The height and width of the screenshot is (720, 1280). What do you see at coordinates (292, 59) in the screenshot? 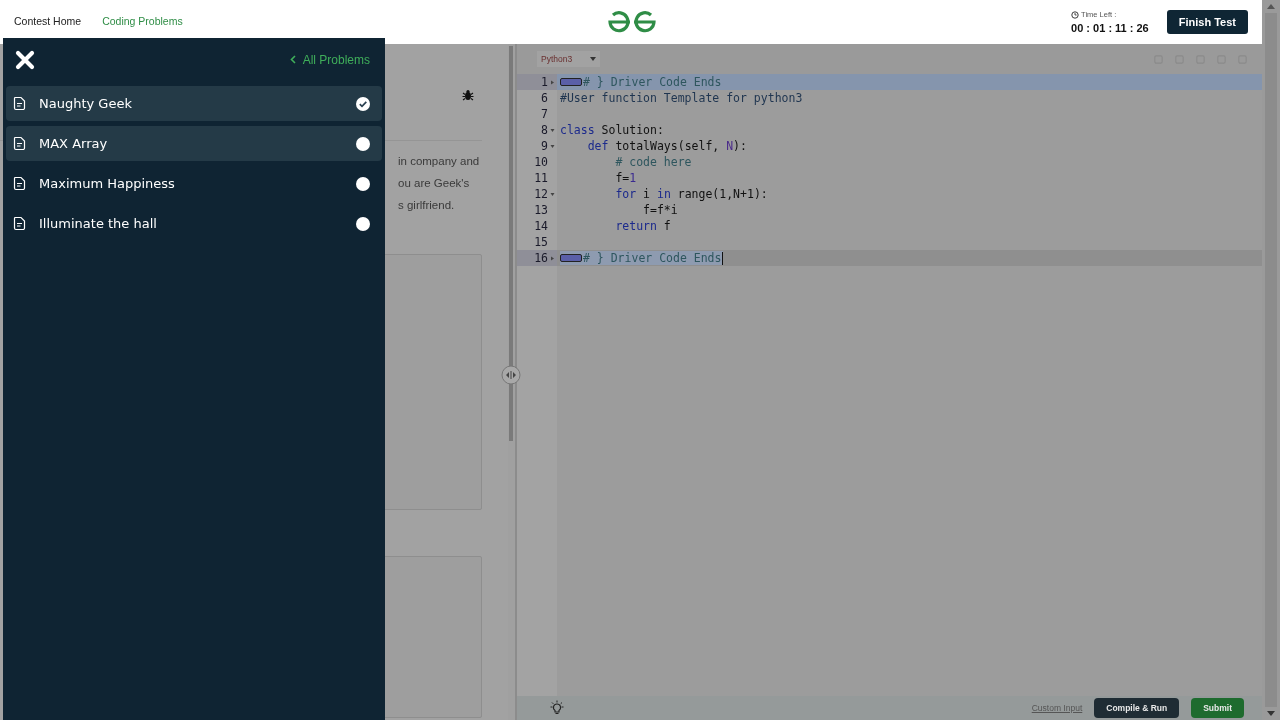
I see `chevron-left-icon` at bounding box center [292, 59].